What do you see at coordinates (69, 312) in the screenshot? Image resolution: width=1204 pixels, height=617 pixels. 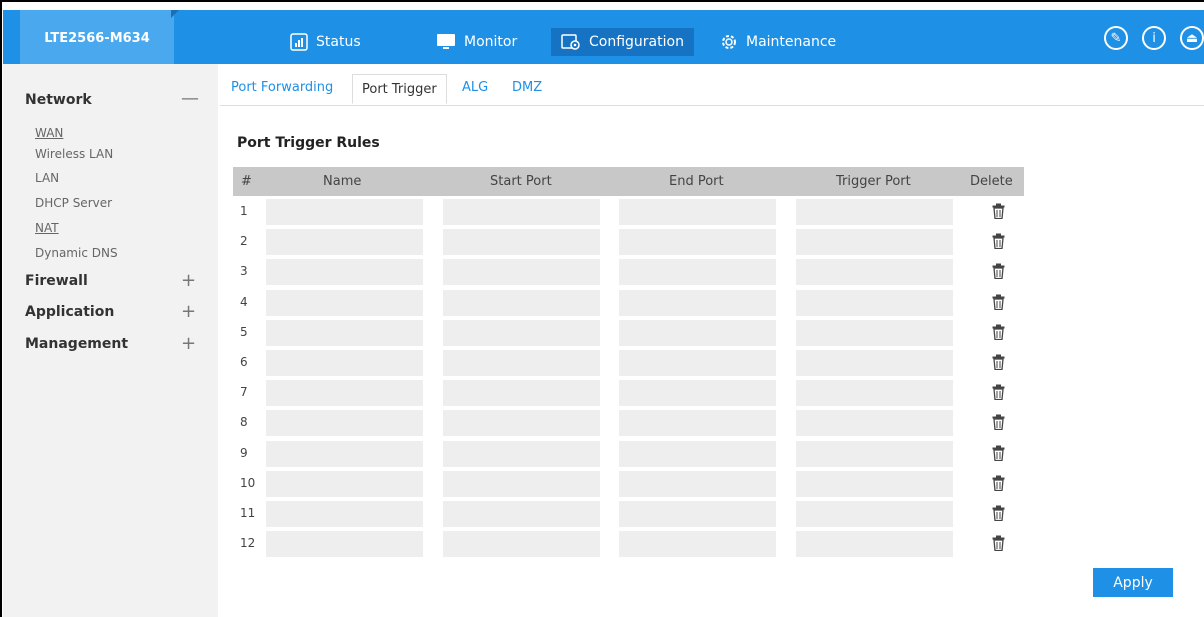 I see `sidebar-section-application: Application` at bounding box center [69, 312].